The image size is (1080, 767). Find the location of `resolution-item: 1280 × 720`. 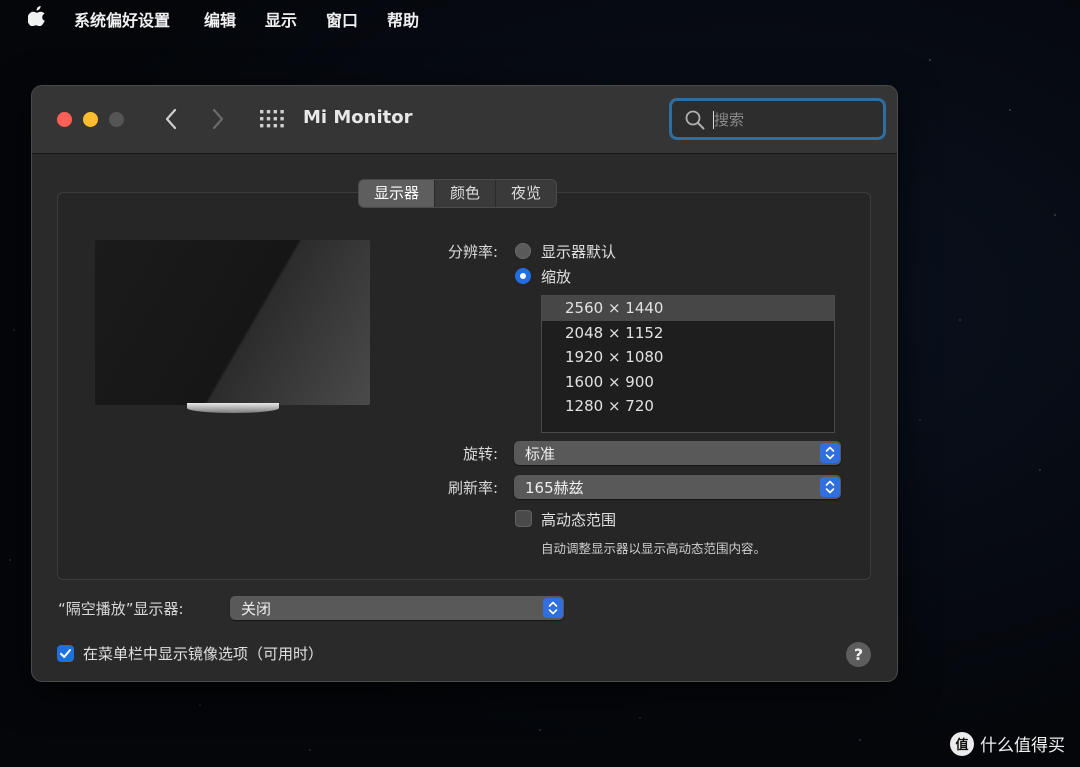

resolution-item: 1280 × 720 is located at coordinates (688, 406).